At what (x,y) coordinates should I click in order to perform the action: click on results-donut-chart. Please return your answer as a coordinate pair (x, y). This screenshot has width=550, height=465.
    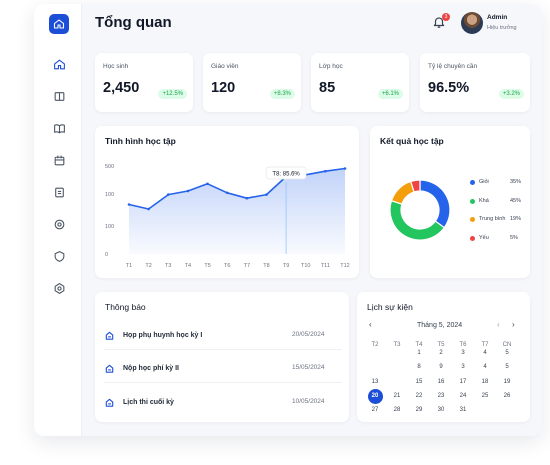
    Looking at the image, I should click on (420, 210).